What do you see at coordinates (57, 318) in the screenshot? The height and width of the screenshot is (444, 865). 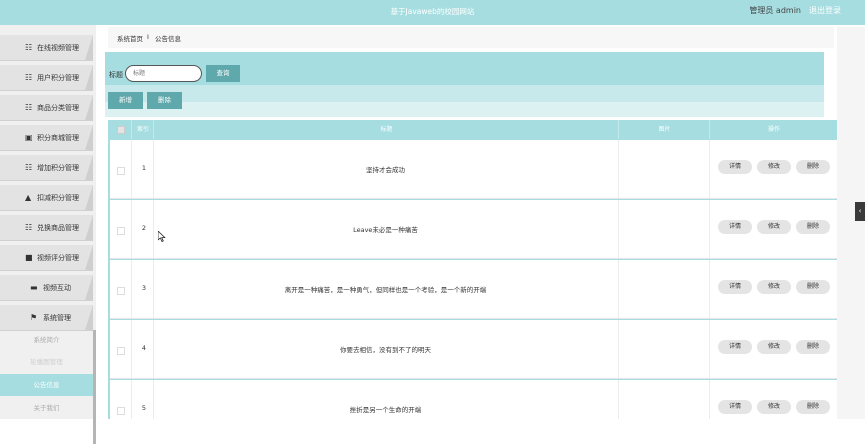 I see `sidebar-item-label: 系统管理` at bounding box center [57, 318].